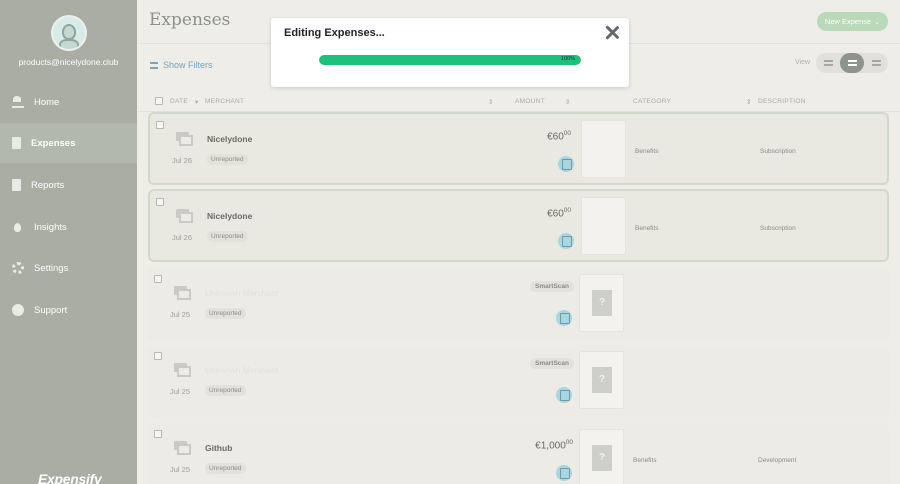  What do you see at coordinates (16, 143) in the screenshot?
I see `document-icon` at bounding box center [16, 143].